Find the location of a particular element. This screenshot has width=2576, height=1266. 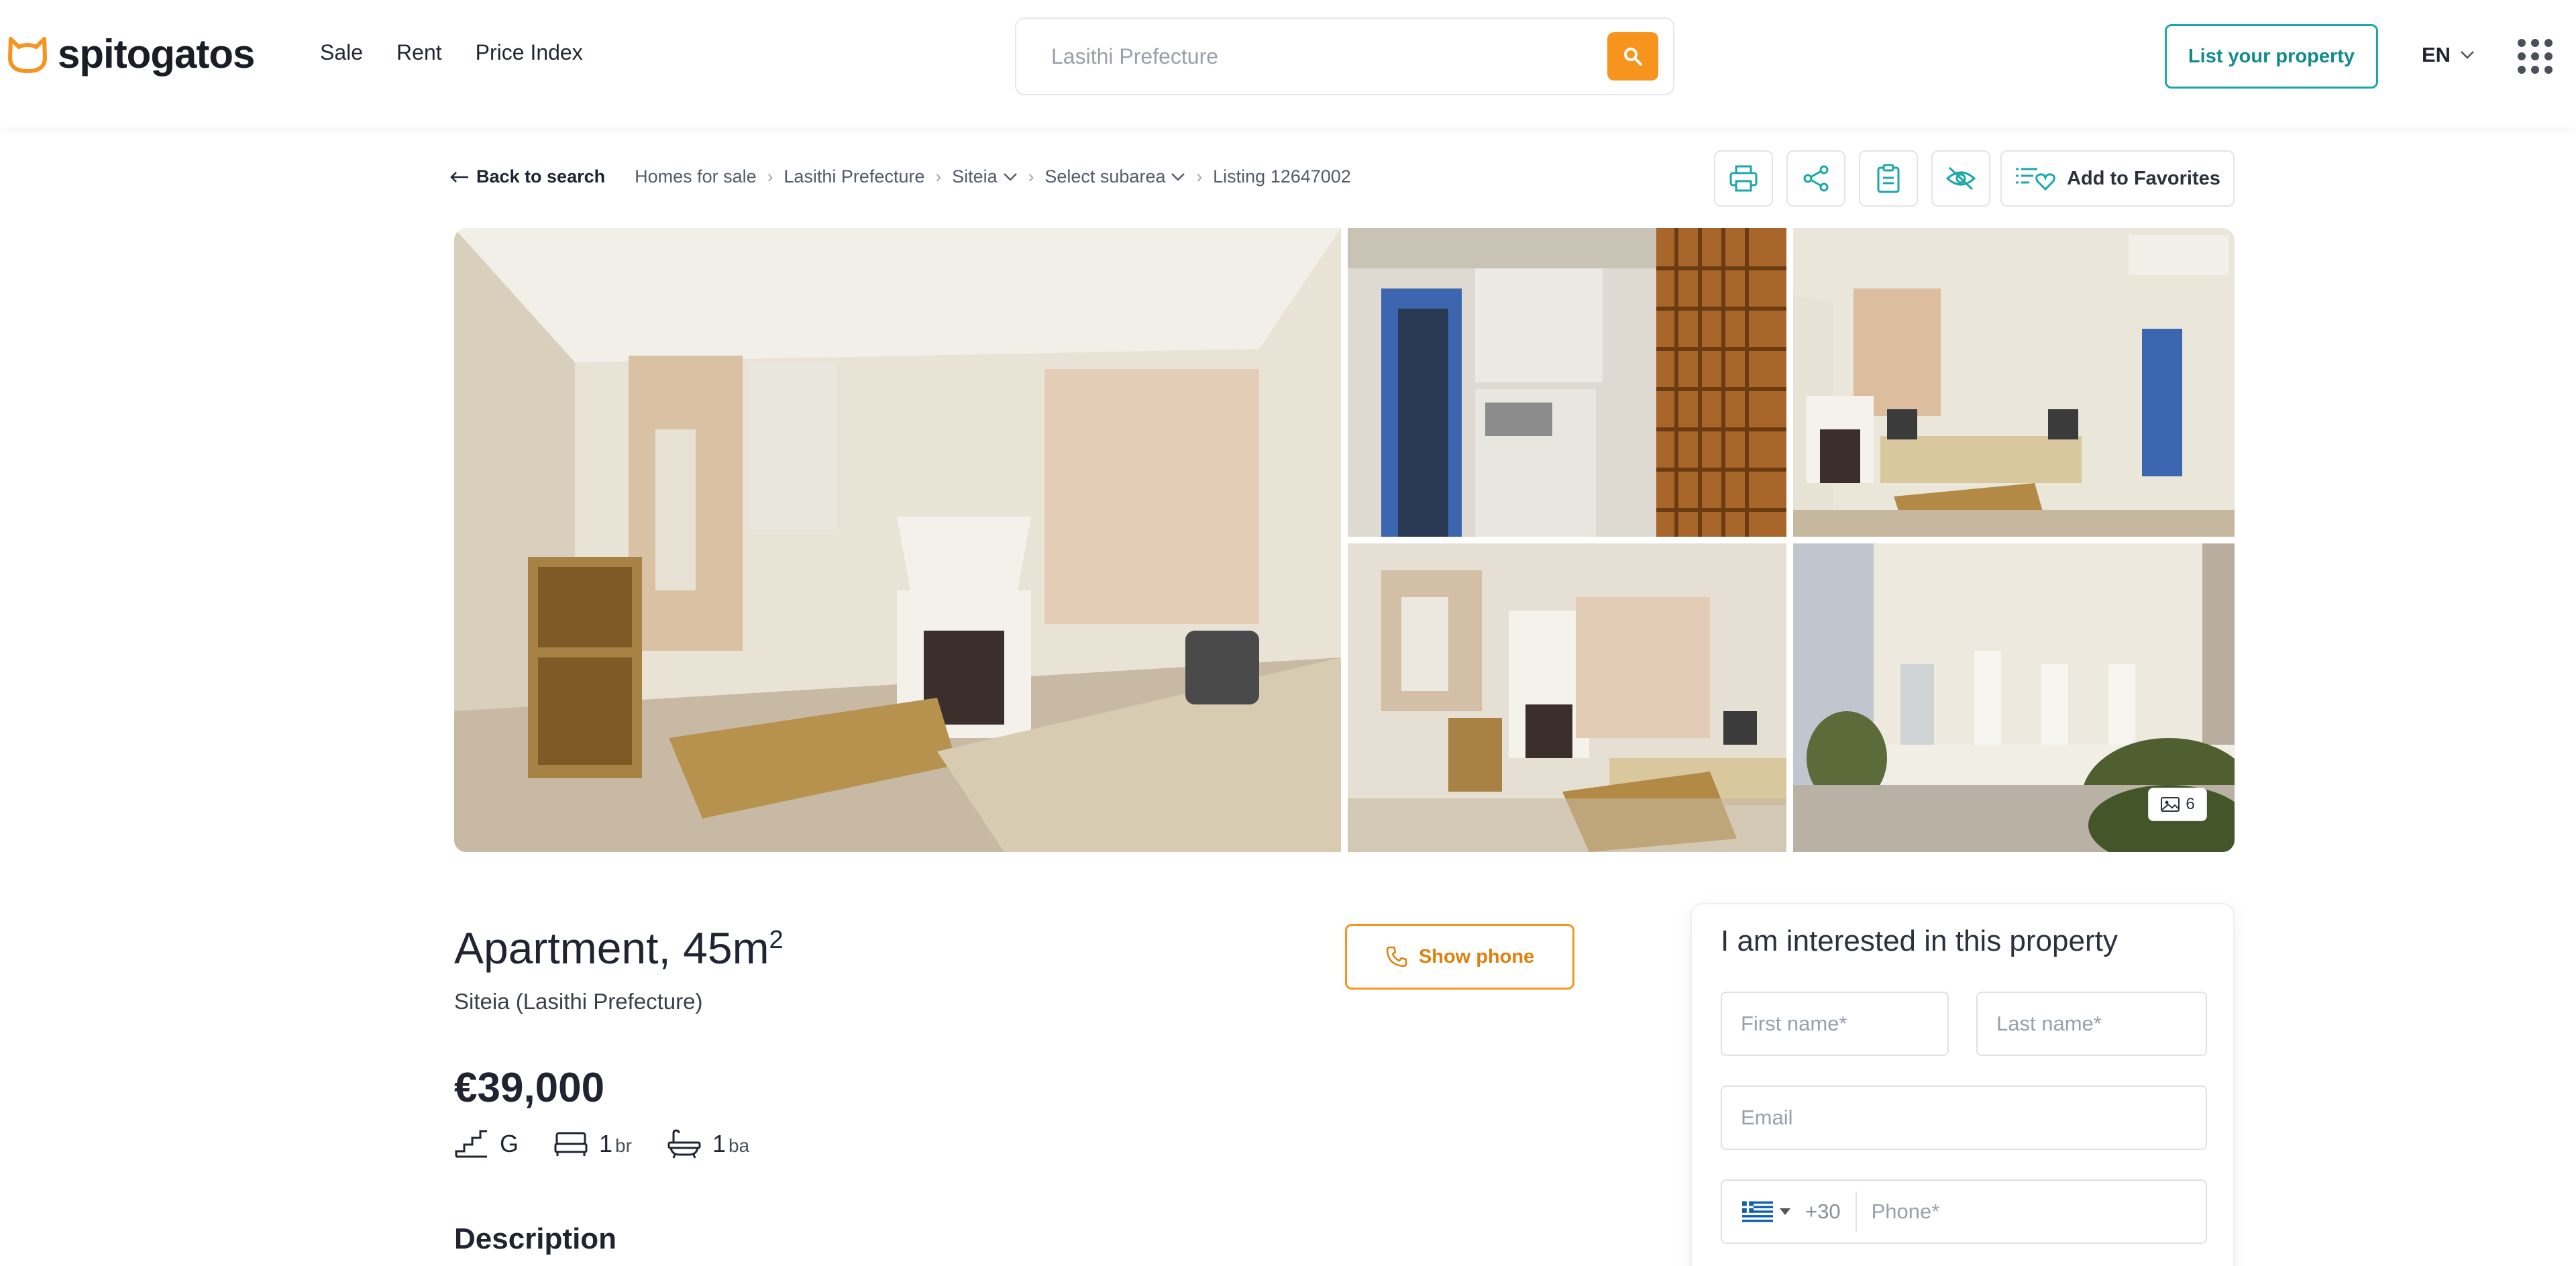

breadcrumb-listing: Listing 12647002 is located at coordinates (1282, 176).